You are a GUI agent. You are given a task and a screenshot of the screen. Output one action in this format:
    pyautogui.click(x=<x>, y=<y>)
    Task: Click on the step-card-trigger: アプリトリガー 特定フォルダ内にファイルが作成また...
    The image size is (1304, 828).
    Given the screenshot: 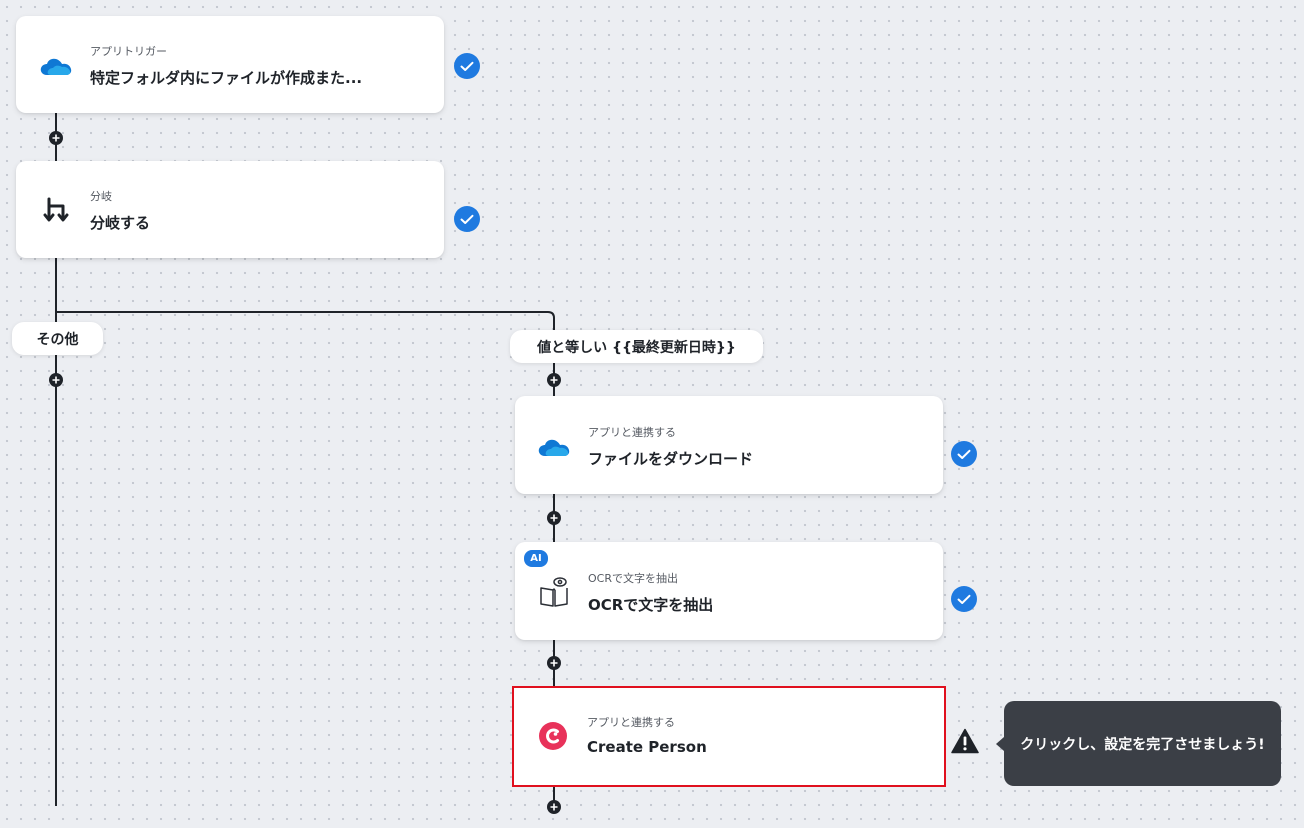 What is the action you would take?
    pyautogui.click(x=230, y=64)
    